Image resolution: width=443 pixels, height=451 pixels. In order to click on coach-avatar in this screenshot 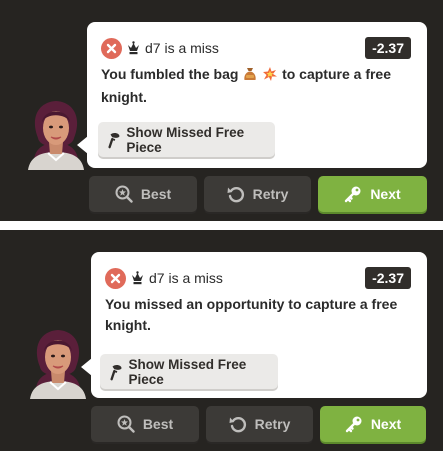, I will do `click(56, 134)`.